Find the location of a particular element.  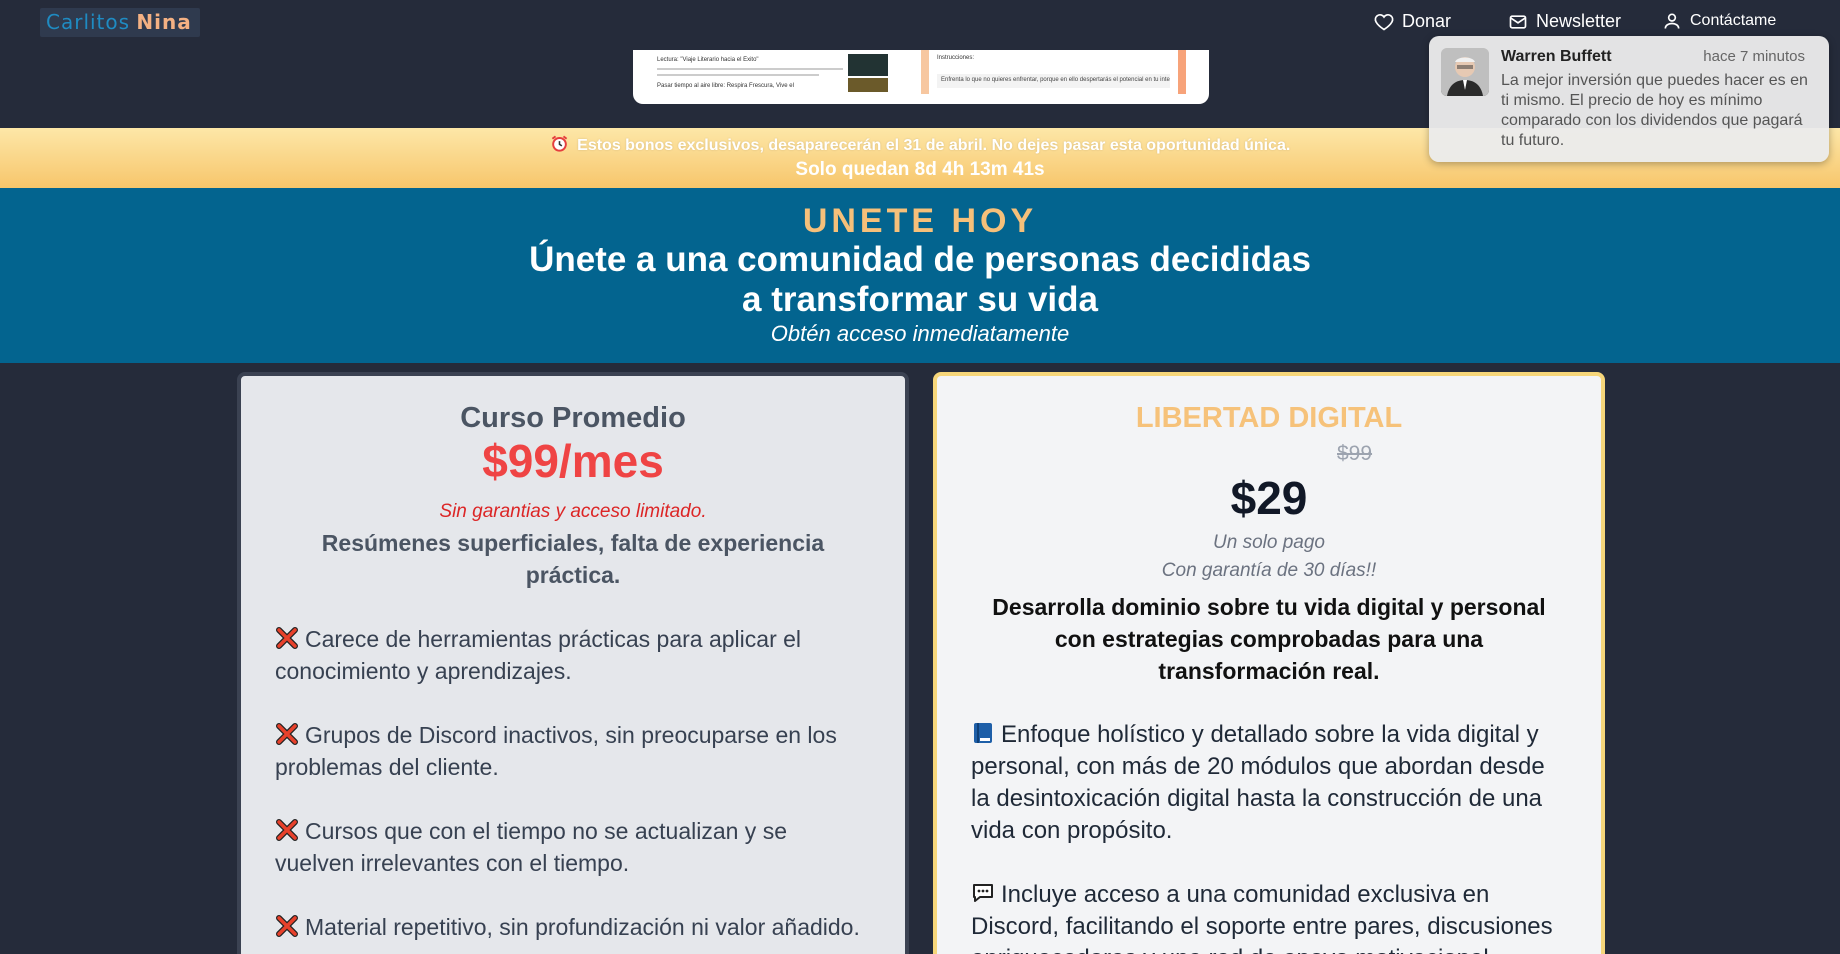

avatar is located at coordinates (1465, 72).